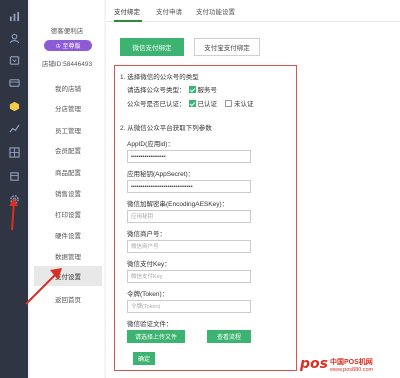 Image resolution: width=400 pixels, height=378 pixels. Describe the element at coordinates (156, 90) in the screenshot. I see `account-type-label: 请选择公众号类型：` at that location.